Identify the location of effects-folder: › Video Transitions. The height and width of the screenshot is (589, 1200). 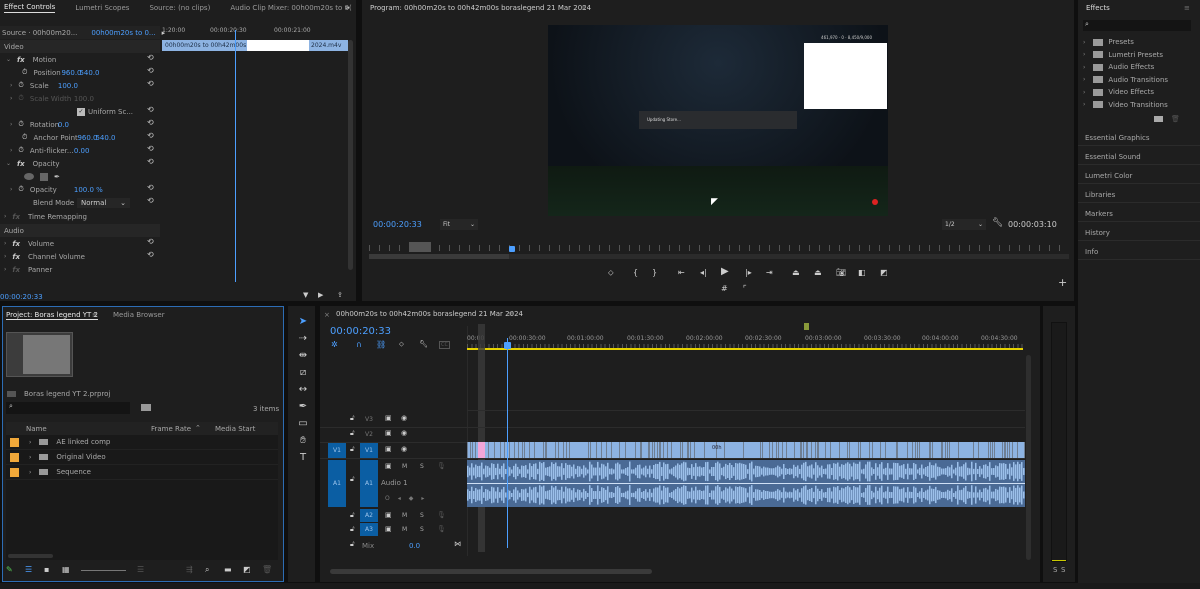
(1136, 105).